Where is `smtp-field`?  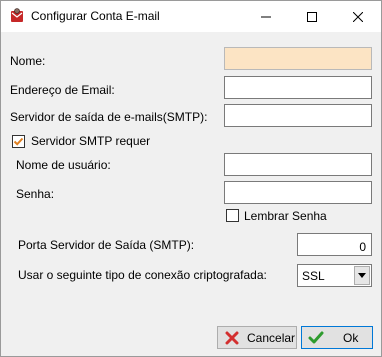
smtp-field is located at coordinates (298, 115).